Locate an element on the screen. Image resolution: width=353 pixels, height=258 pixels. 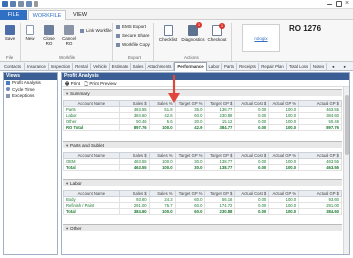
print-preview-button: 🗋 Print Preview is located at coordinates (100, 83).